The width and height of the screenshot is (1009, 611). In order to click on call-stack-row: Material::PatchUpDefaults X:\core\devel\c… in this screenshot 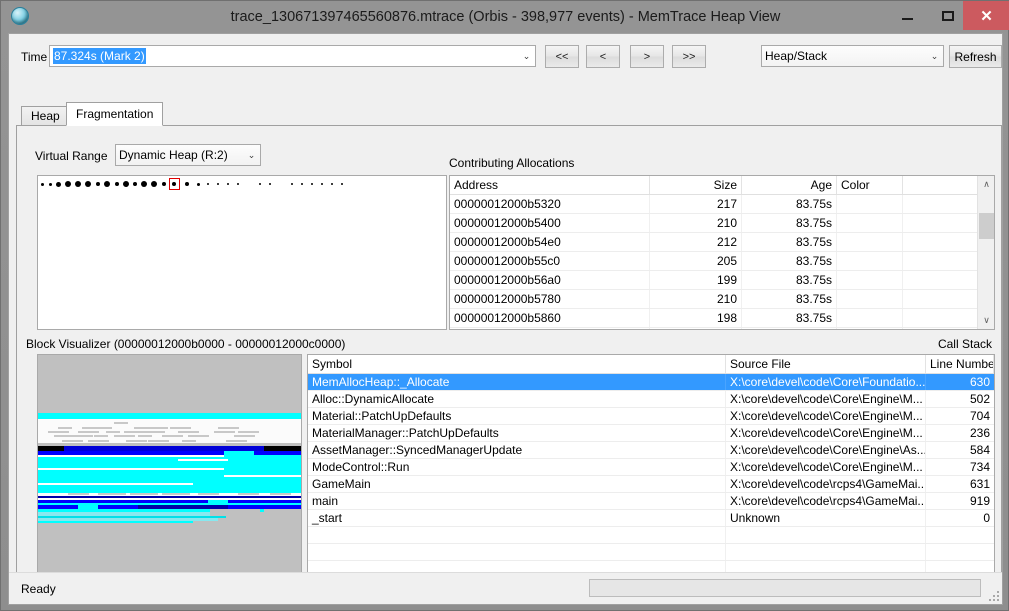, I will do `click(651, 416)`.